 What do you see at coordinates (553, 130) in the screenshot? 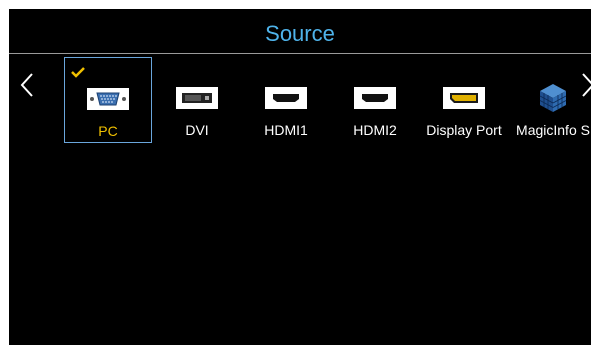
I see `source-label-magicinfo-s: MagicInfo S` at bounding box center [553, 130].